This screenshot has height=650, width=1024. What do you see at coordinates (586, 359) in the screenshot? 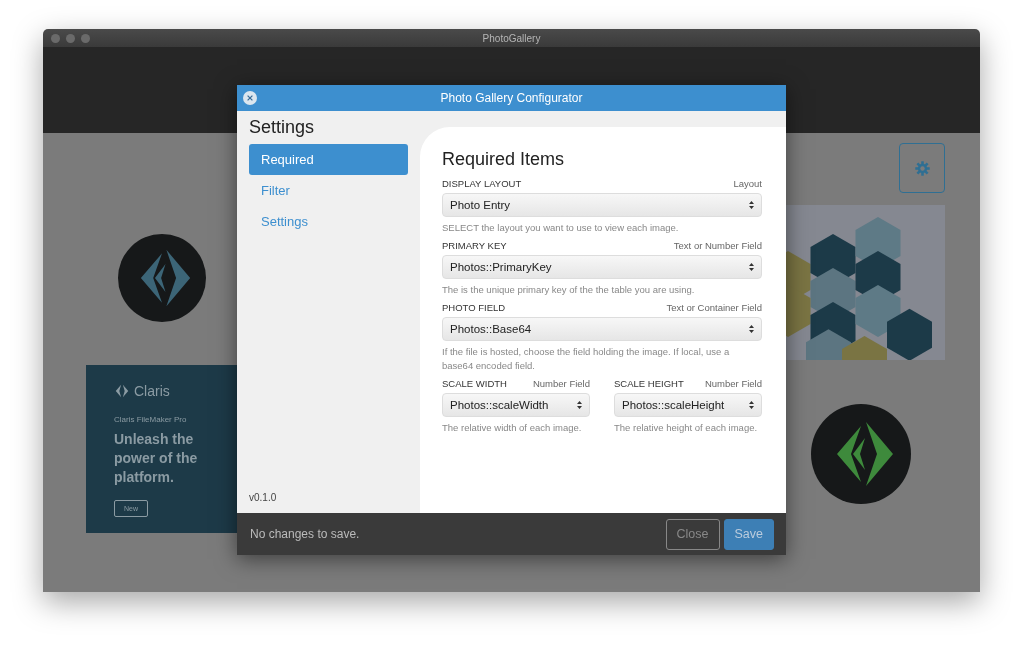
I see `help-text: If the file is hosted, choose the field holding the image. If local, use a base64 encoded field.` at bounding box center [586, 359].